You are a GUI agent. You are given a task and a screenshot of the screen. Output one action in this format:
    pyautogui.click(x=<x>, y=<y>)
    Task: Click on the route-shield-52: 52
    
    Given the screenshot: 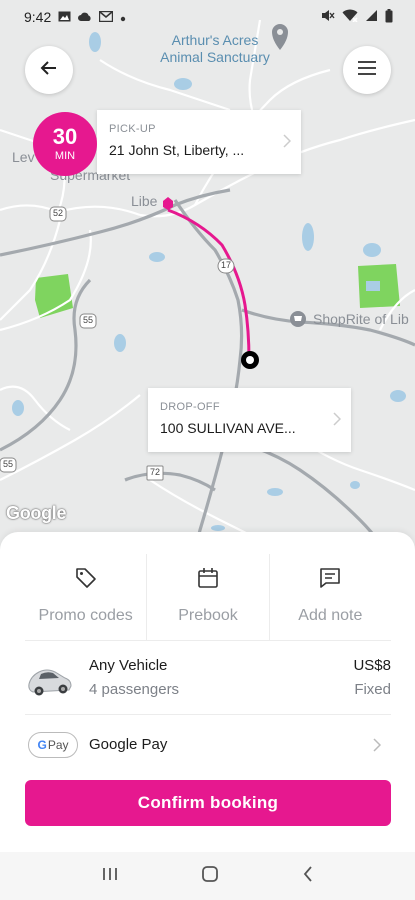 What is the action you would take?
    pyautogui.click(x=57, y=213)
    